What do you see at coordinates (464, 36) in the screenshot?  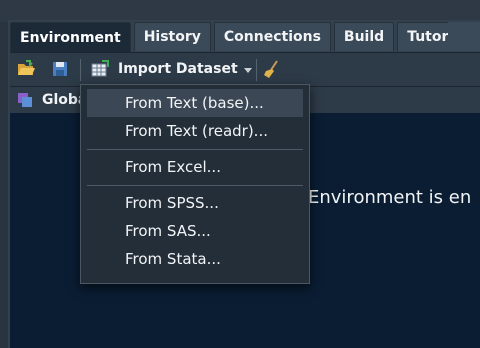 I see `tab-strip-fill` at bounding box center [464, 36].